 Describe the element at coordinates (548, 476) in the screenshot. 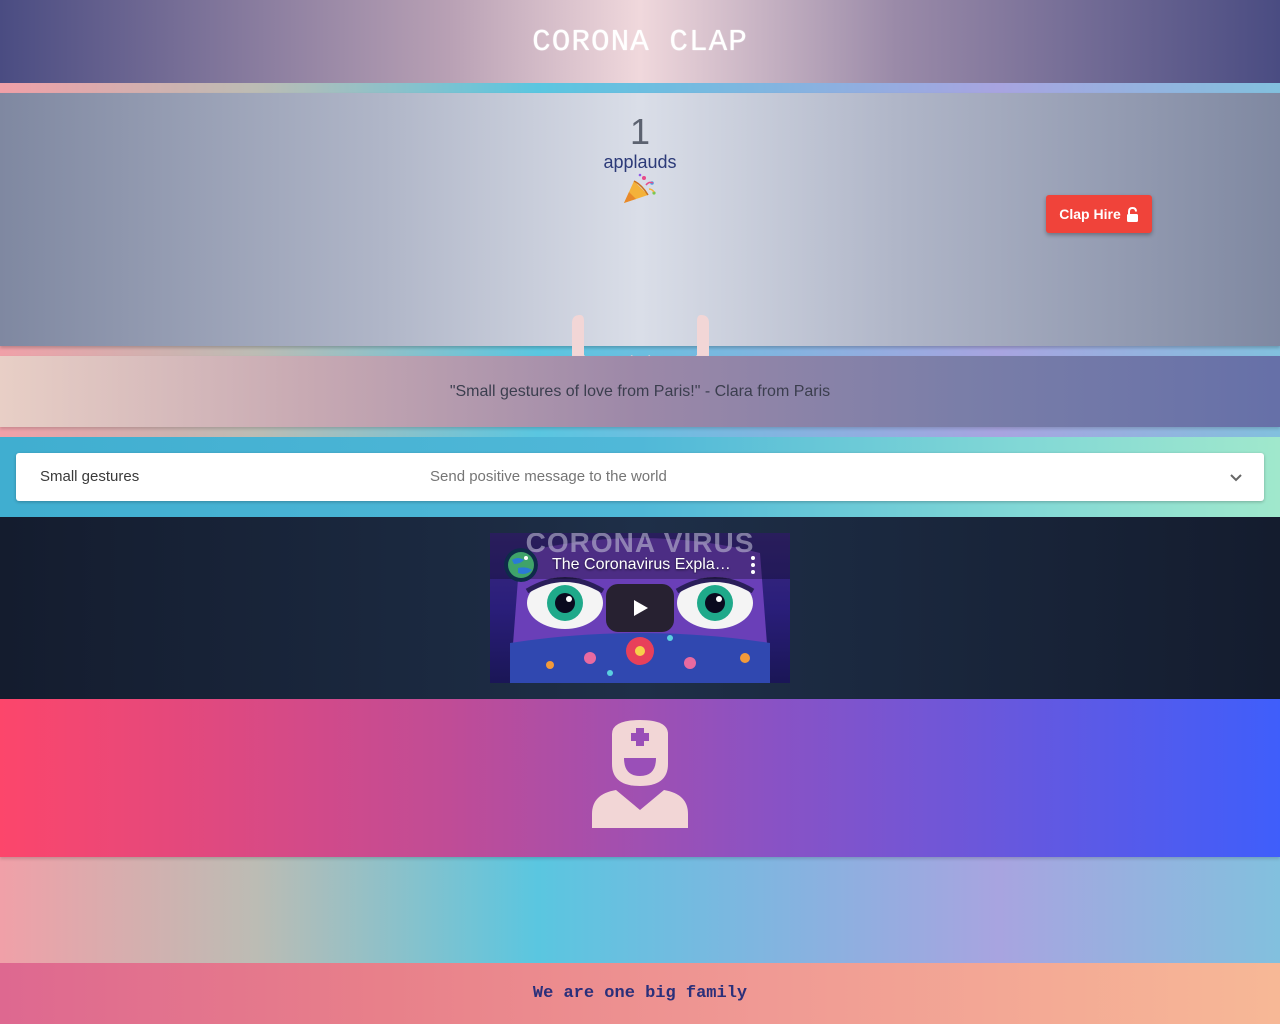

I see `accordion-subtitle: Send positive message to the world` at that location.